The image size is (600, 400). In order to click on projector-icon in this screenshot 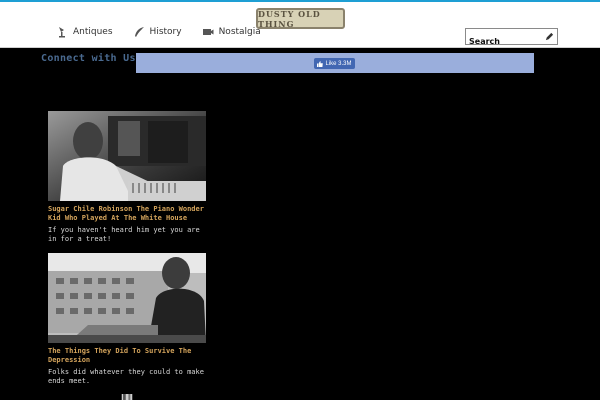, I will do `click(208, 32)`.